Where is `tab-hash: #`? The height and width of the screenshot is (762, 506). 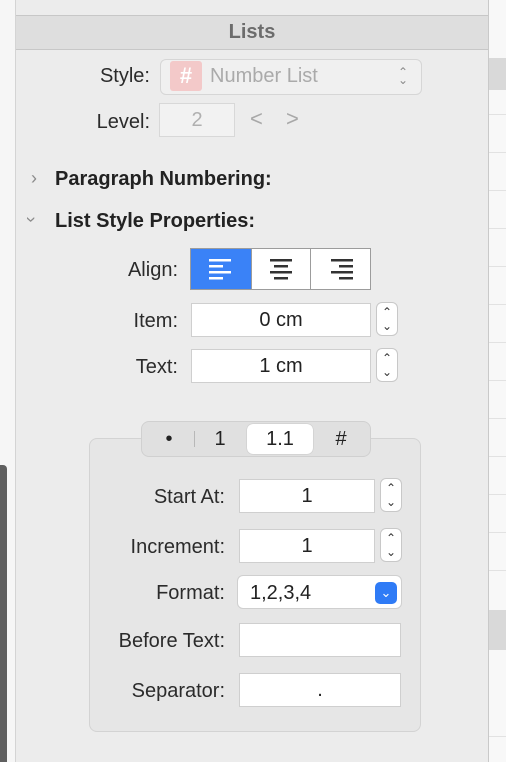
tab-hash: # is located at coordinates (341, 439).